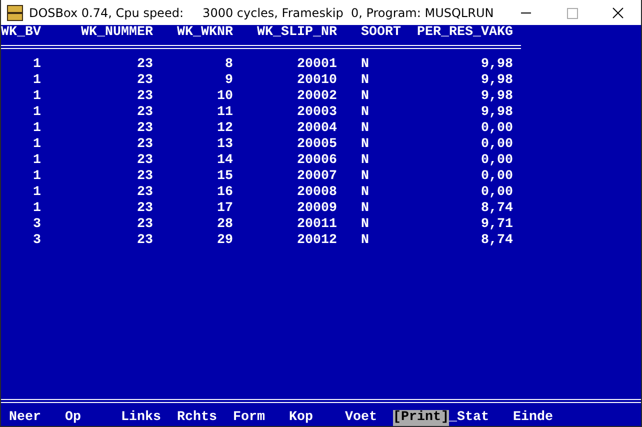  What do you see at coordinates (469, 418) in the screenshot?
I see `menu-item: _Stat` at bounding box center [469, 418].